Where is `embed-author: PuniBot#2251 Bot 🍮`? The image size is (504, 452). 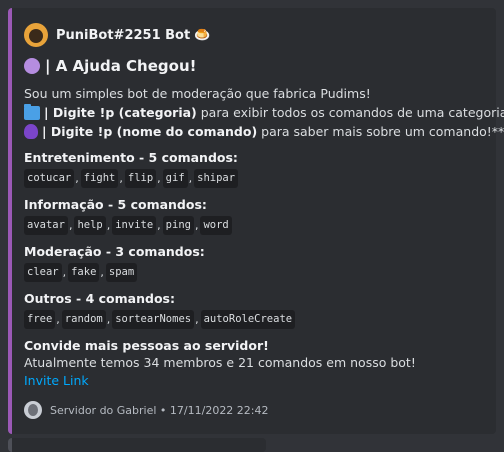 embed-author: PuniBot#2251 Bot 🍮 is located at coordinates (254, 35).